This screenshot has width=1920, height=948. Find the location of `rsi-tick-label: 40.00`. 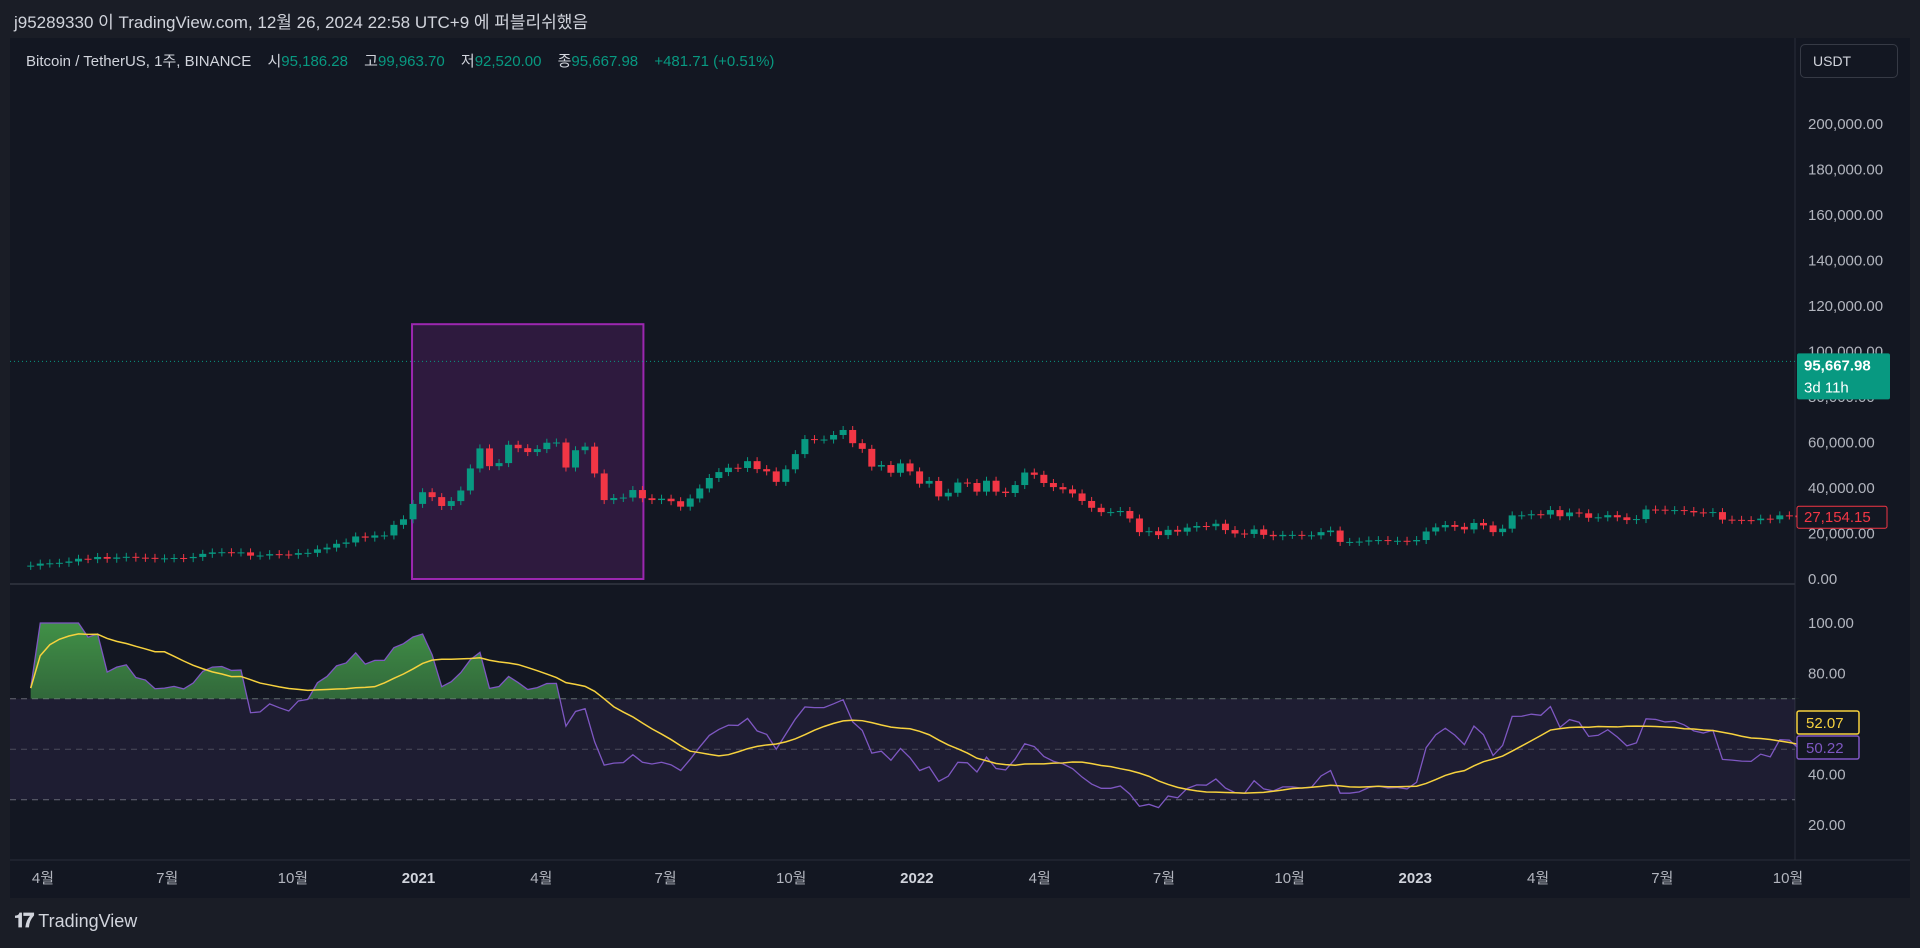

rsi-tick-label: 40.00 is located at coordinates (1827, 775).